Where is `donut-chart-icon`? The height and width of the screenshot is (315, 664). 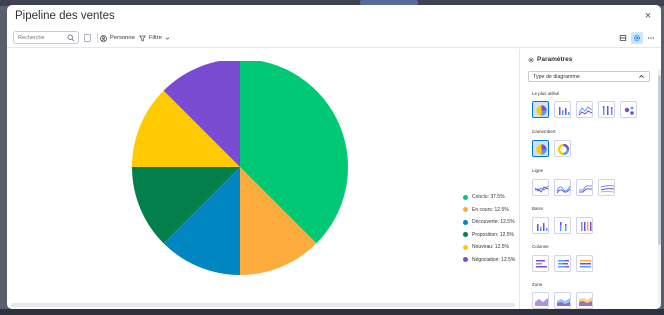 donut-chart-icon is located at coordinates (563, 149).